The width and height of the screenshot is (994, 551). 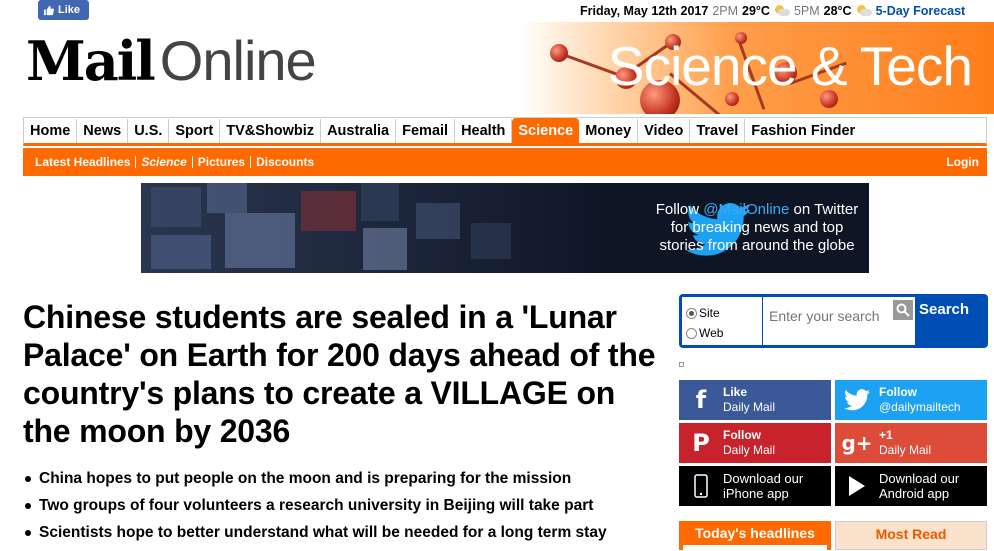 I want to click on android-line2: Android app, so click(x=914, y=493).